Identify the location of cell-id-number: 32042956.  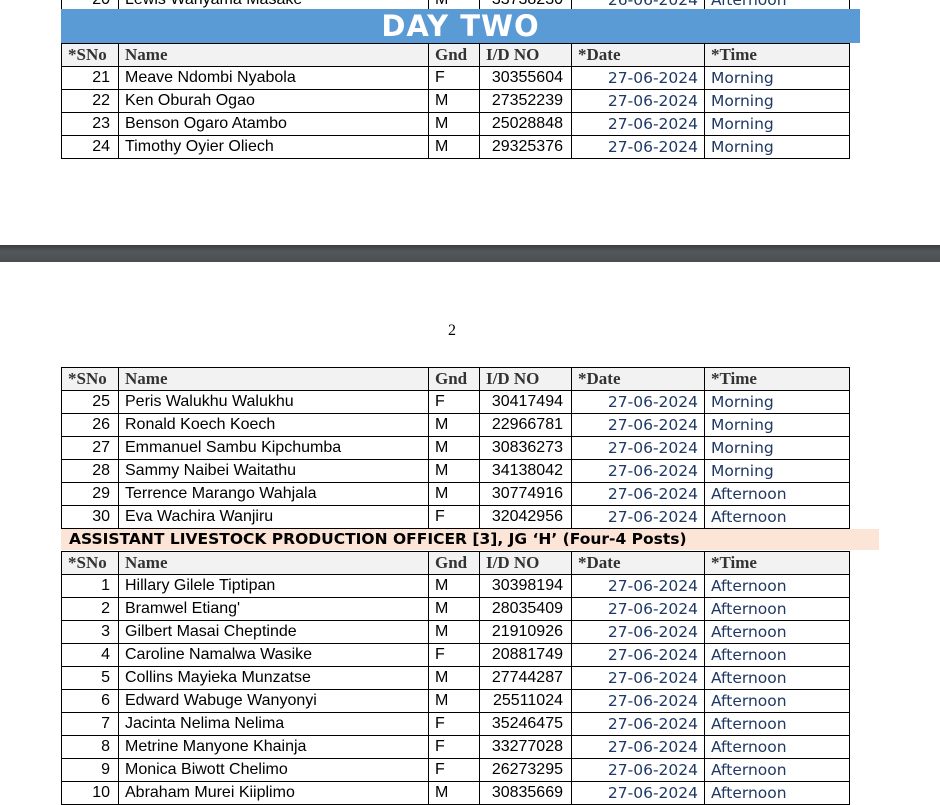
(525, 517).